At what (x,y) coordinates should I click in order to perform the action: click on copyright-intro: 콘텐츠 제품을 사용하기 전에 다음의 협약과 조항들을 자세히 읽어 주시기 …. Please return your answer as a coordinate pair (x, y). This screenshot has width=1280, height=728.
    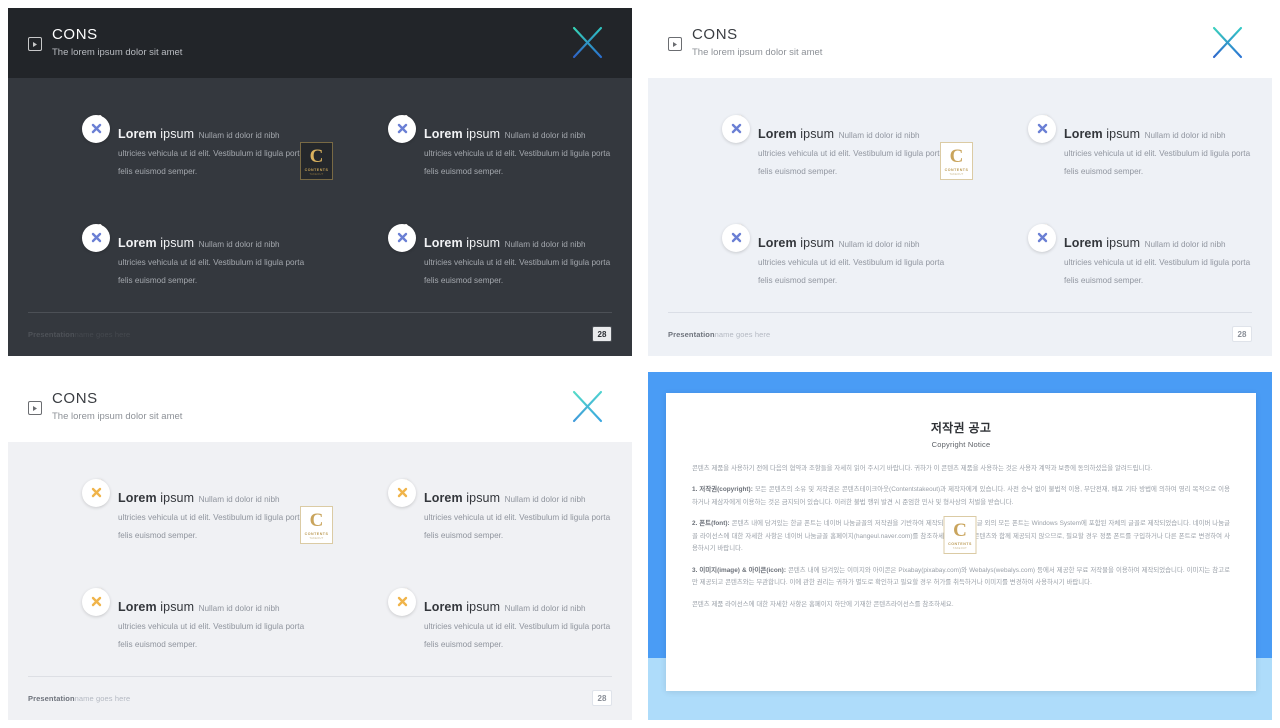
    Looking at the image, I should click on (922, 468).